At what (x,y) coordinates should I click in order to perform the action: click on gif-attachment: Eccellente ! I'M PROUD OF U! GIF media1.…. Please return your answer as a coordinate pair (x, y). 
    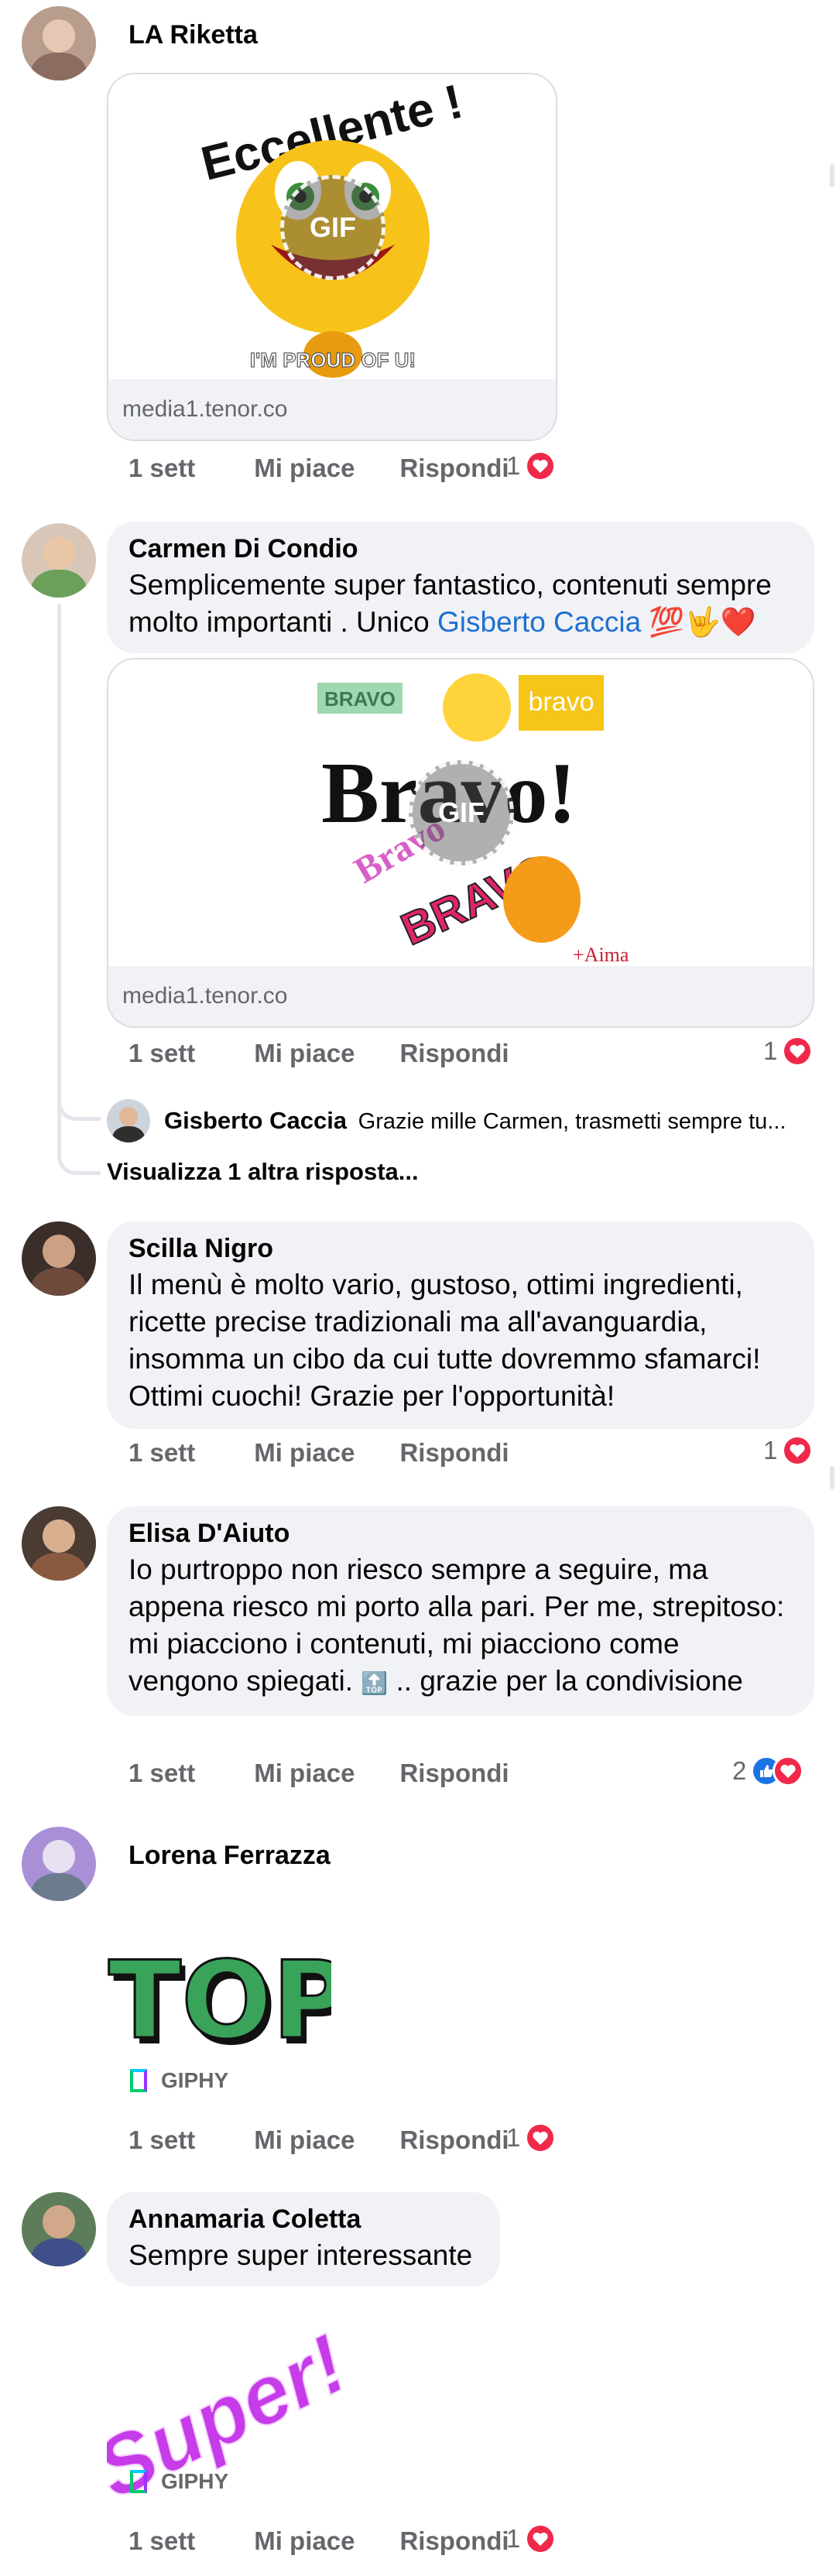
    Looking at the image, I should click on (332, 257).